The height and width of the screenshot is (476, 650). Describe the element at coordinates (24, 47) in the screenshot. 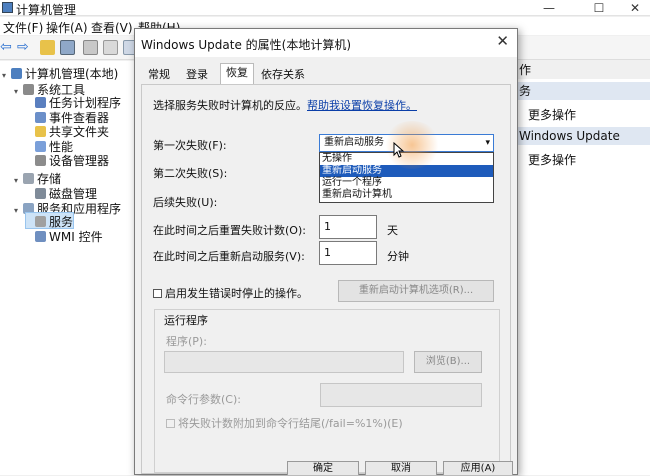

I see `forward-arrow-icon: ⇨` at that location.